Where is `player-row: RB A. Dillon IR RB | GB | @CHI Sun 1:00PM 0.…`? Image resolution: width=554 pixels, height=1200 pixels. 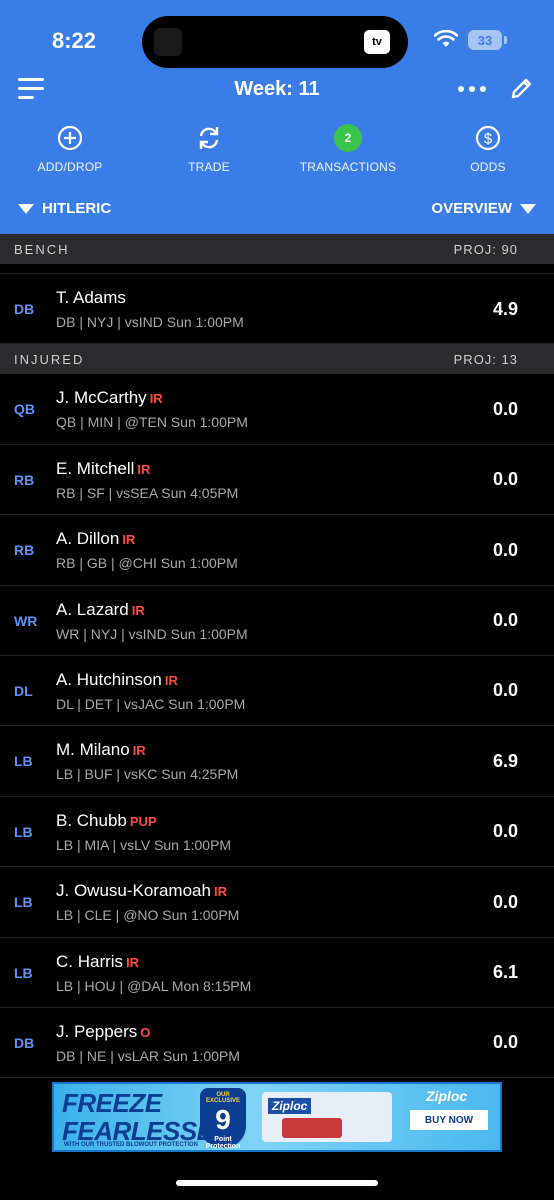 player-row: RB A. Dillon IR RB | GB | @CHI Sun 1:00PM 0.… is located at coordinates (277, 550).